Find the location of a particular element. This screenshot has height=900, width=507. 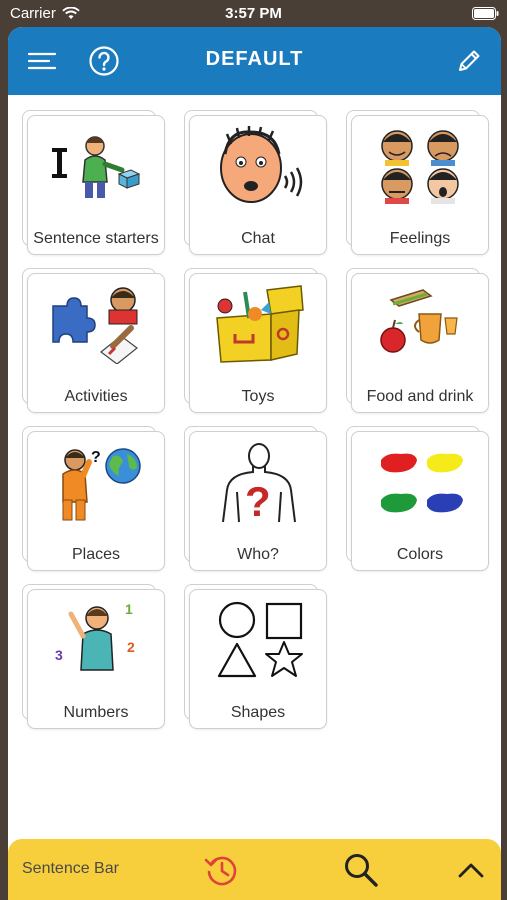

expand-button is located at coordinates (471, 870).